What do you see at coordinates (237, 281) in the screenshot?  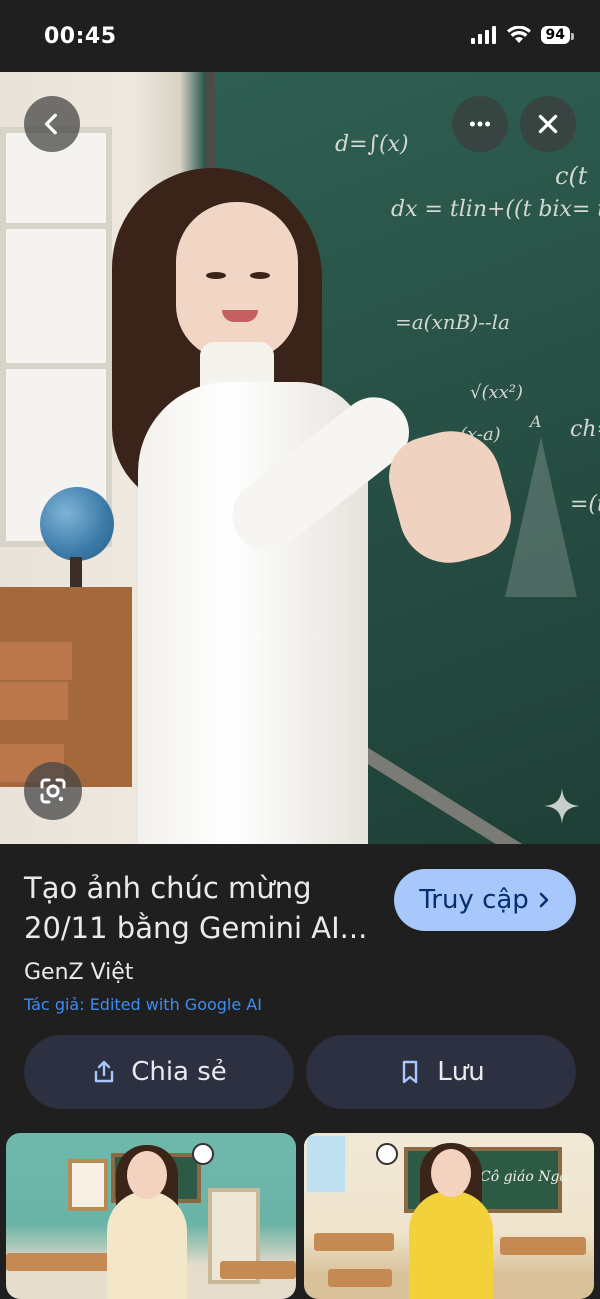 I see `face` at bounding box center [237, 281].